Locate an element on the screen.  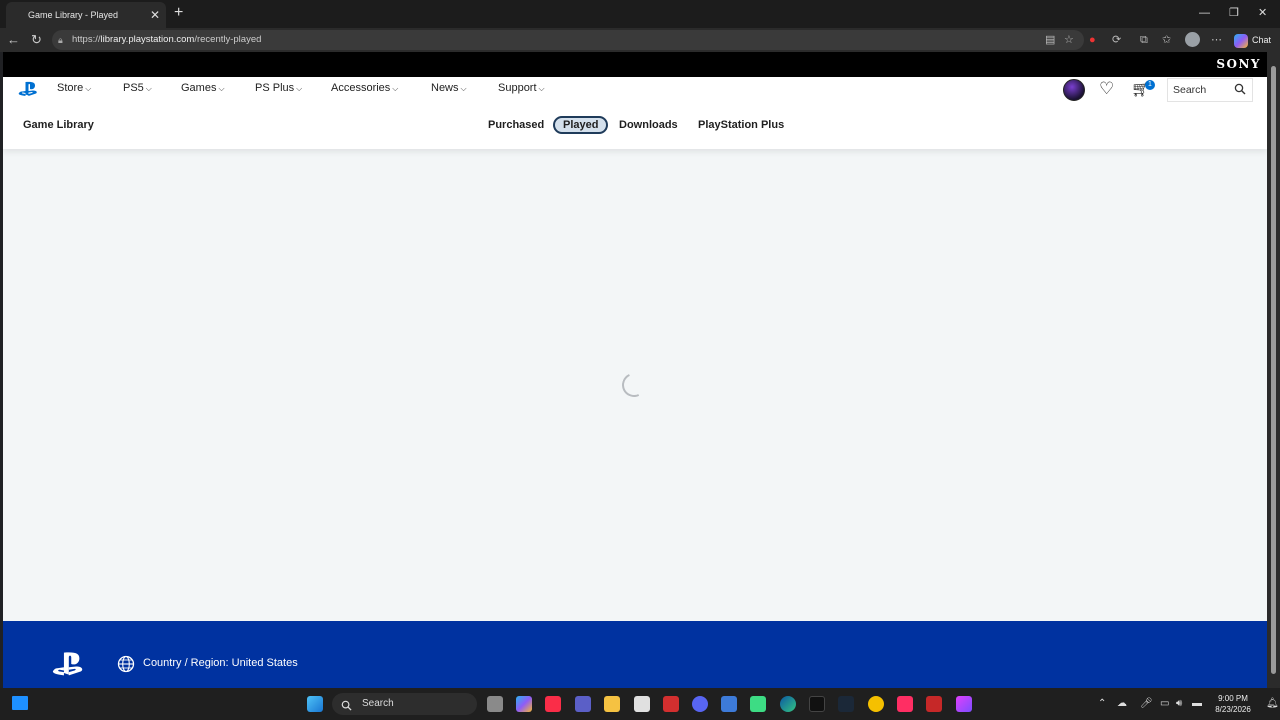
favorite-star-icon: ☆ is located at coordinates (1069, 40).